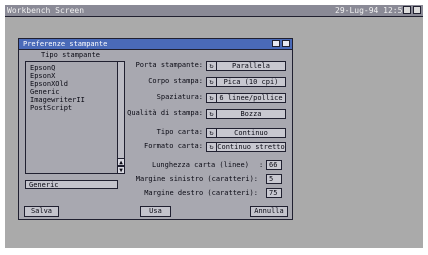 The width and height of the screenshot is (428, 255). Describe the element at coordinates (261, 165) in the screenshot. I see `paper-length-colon: :` at that location.